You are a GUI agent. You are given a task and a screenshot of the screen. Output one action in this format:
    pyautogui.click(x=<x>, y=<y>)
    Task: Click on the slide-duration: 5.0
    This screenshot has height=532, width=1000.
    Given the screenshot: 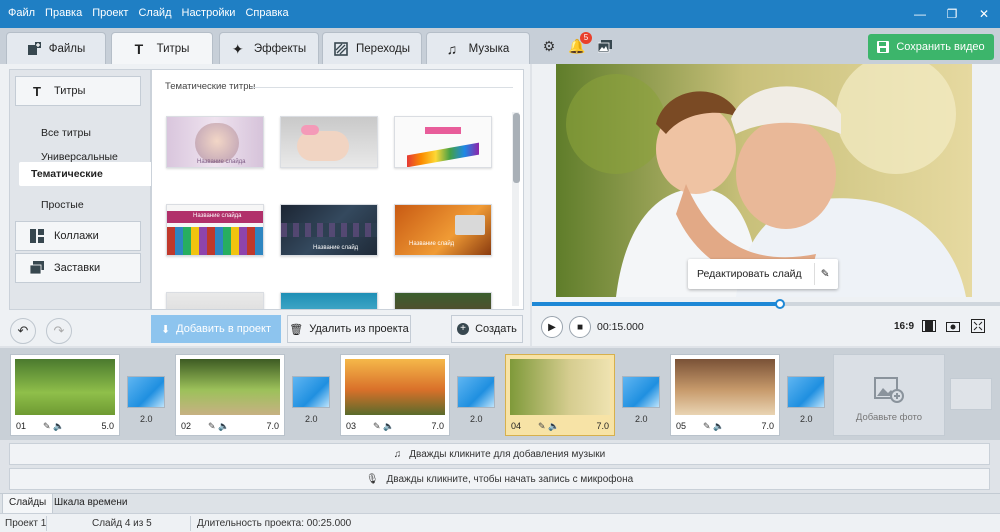 What is the action you would take?
    pyautogui.click(x=107, y=426)
    